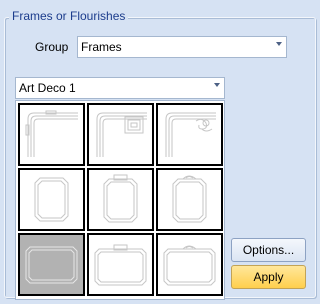  I want to click on corner-square-ornament-icon, so click(121, 134).